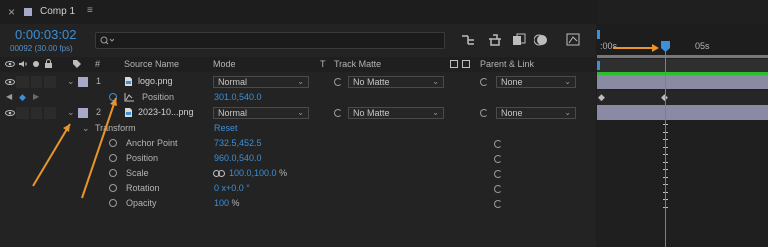 This screenshot has height=247, width=768. What do you see at coordinates (636, 48) in the screenshot?
I see `annotation-arrow-ruler` at bounding box center [636, 48].